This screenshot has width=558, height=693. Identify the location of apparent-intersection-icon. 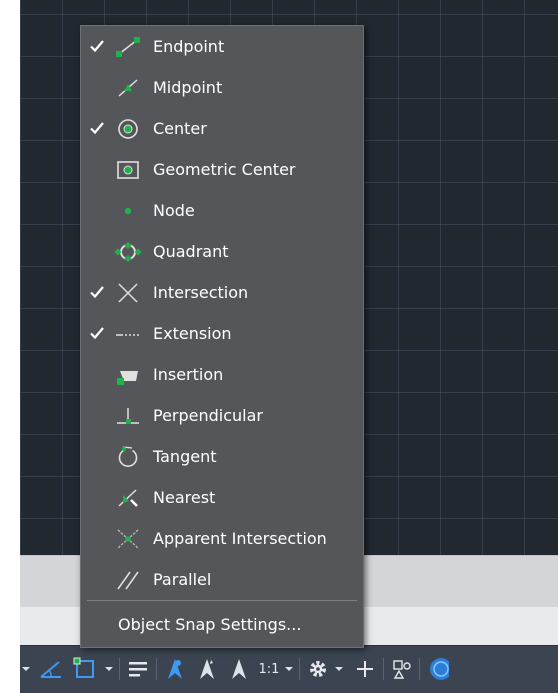
(128, 539).